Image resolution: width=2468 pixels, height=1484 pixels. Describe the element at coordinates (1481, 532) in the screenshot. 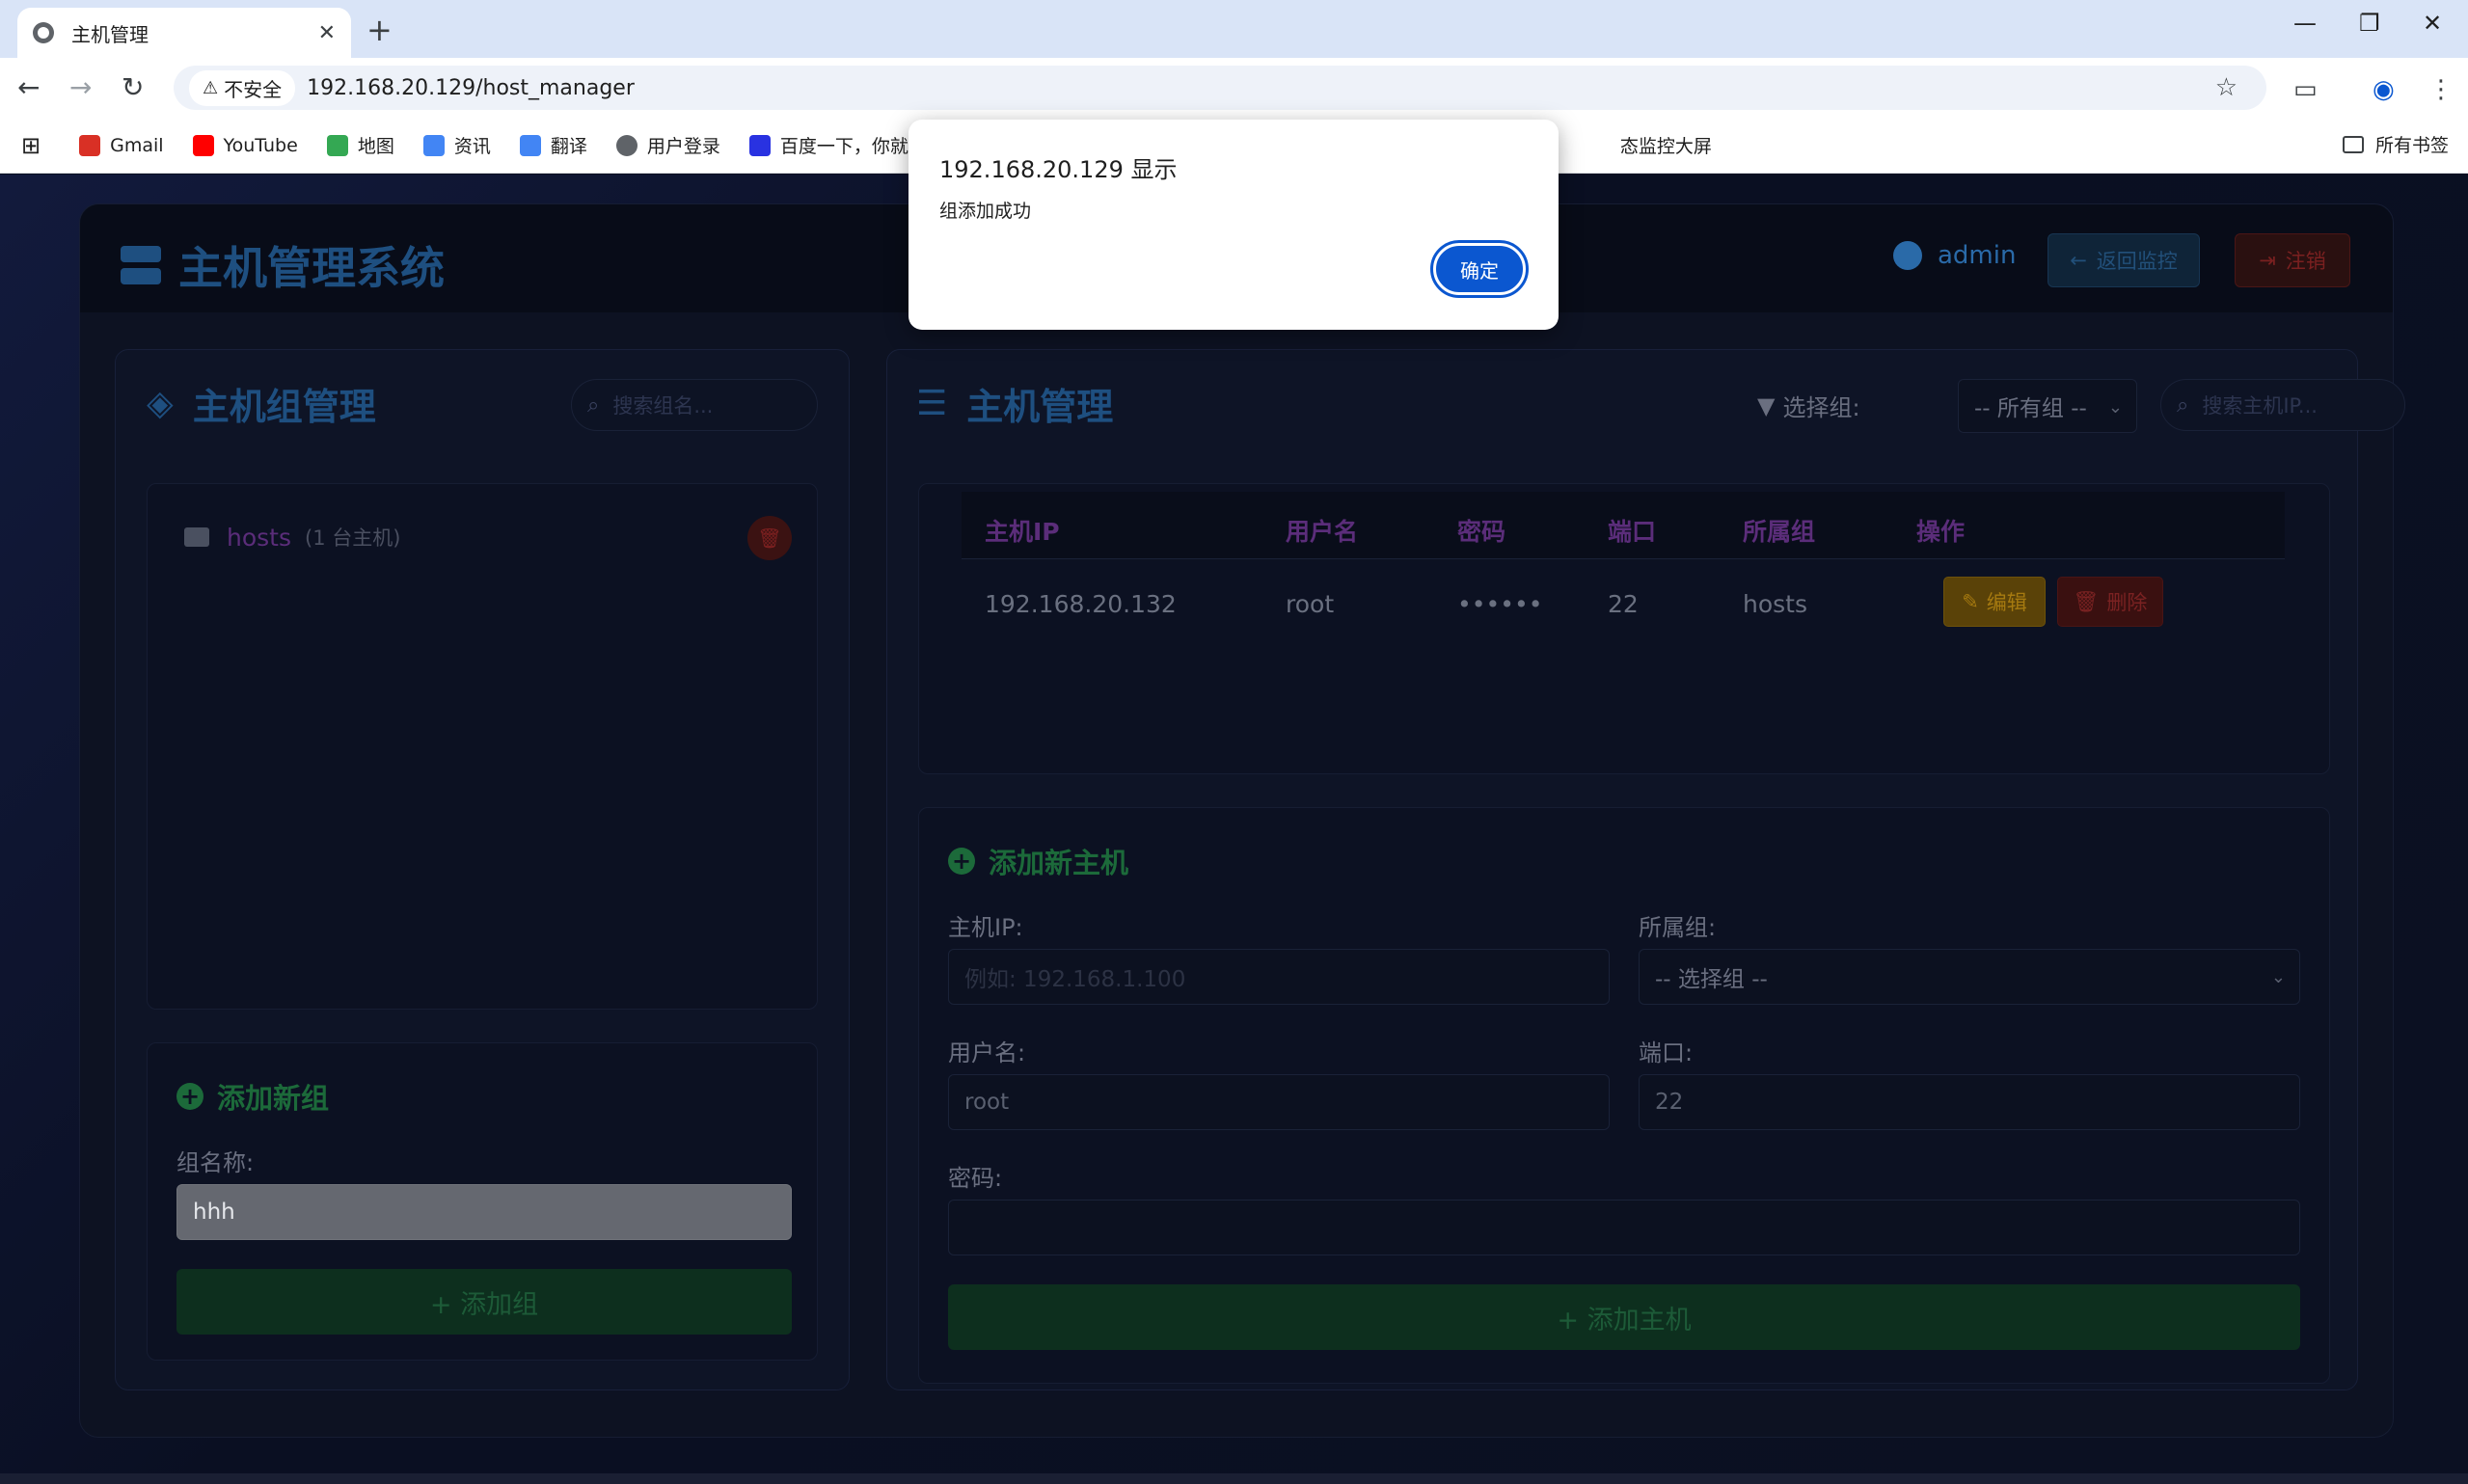

I see `column-header: 密码` at that location.